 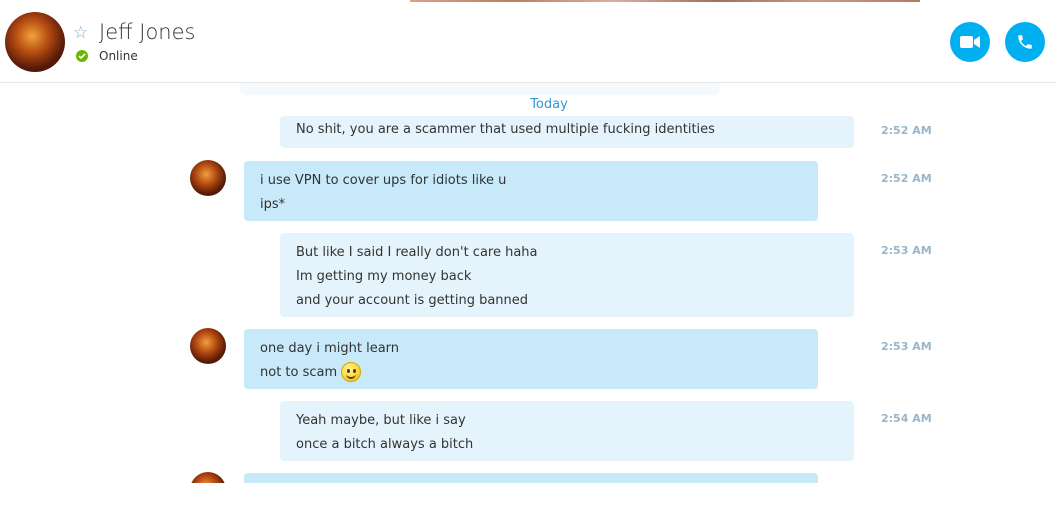 What do you see at coordinates (351, 371) in the screenshot?
I see `smile-emoji-icon` at bounding box center [351, 371].